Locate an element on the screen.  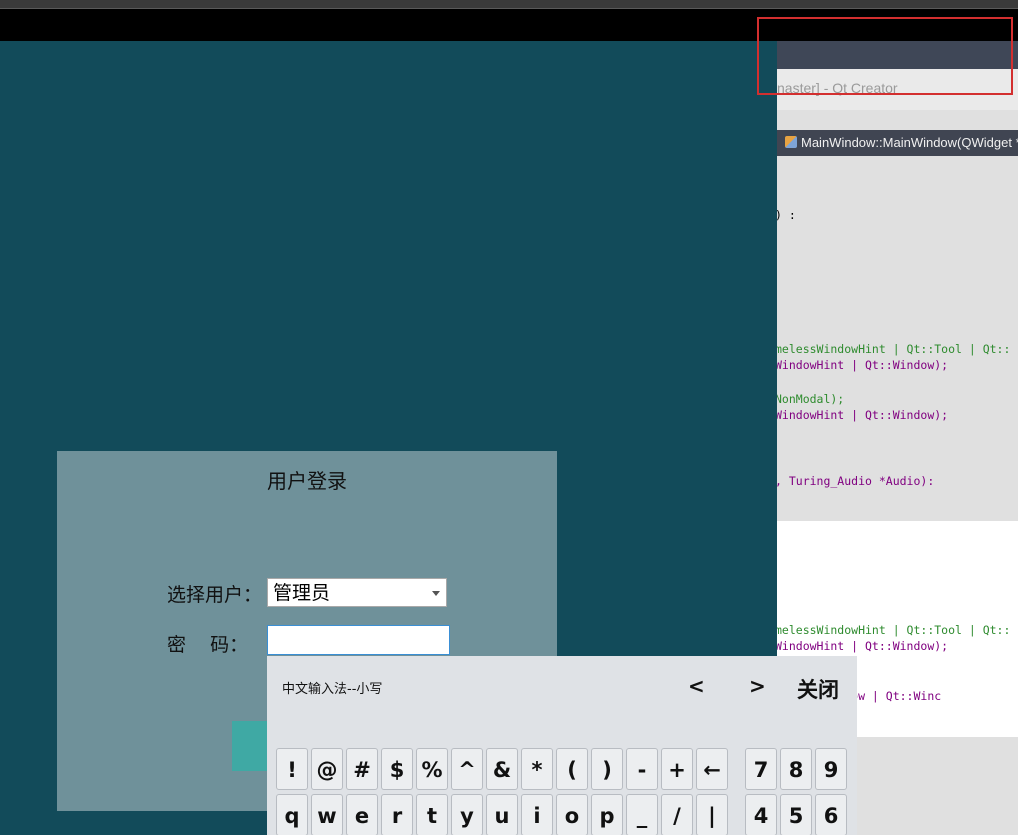
dropdown-arrow-icon is located at coordinates (436, 593).